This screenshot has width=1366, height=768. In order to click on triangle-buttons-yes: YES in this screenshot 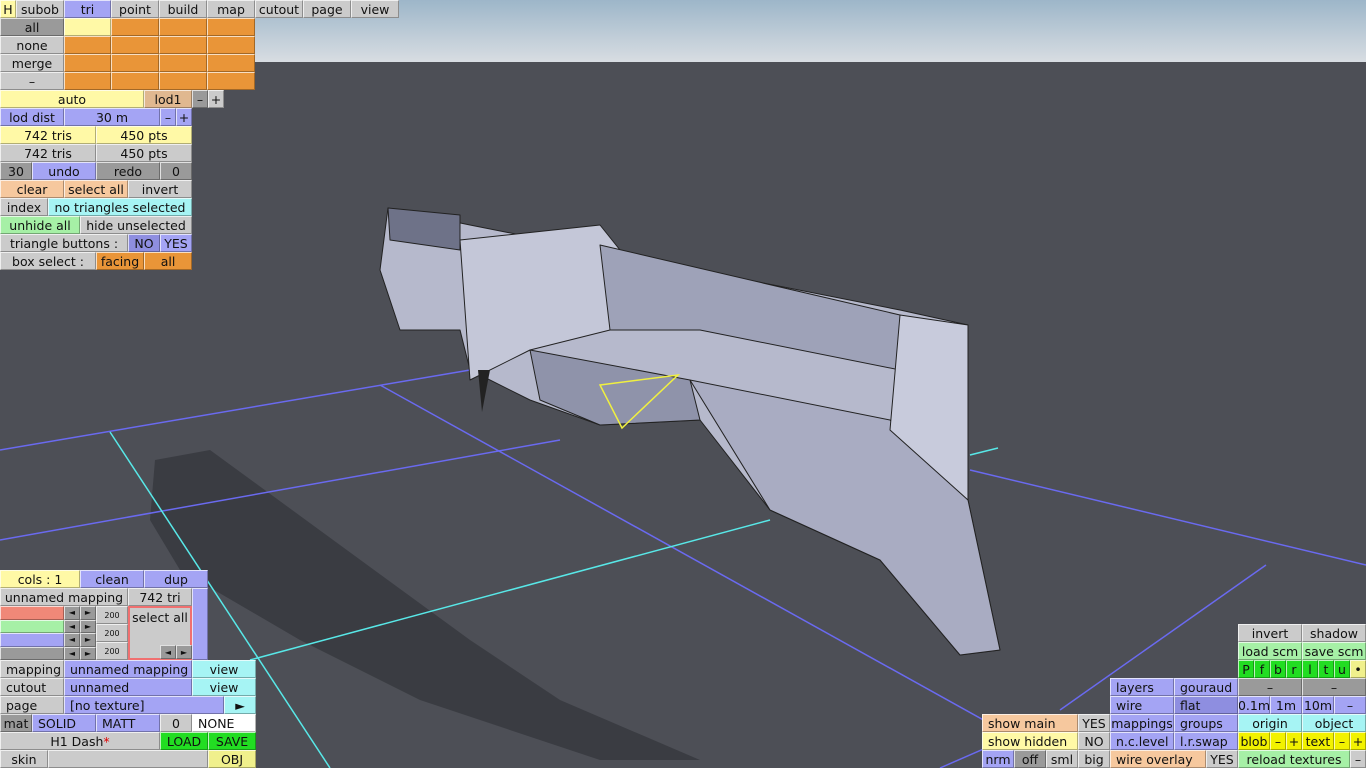, I will do `click(176, 243)`.